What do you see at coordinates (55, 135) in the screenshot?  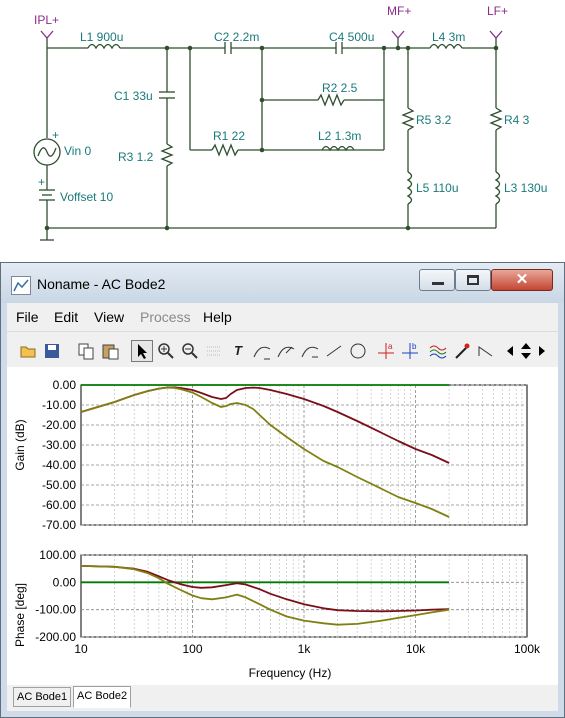 I see `vin-polarity: +` at bounding box center [55, 135].